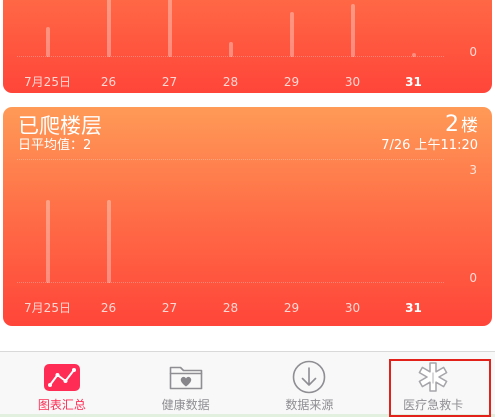  I want to click on tab-label: 数据来源, so click(309, 405).